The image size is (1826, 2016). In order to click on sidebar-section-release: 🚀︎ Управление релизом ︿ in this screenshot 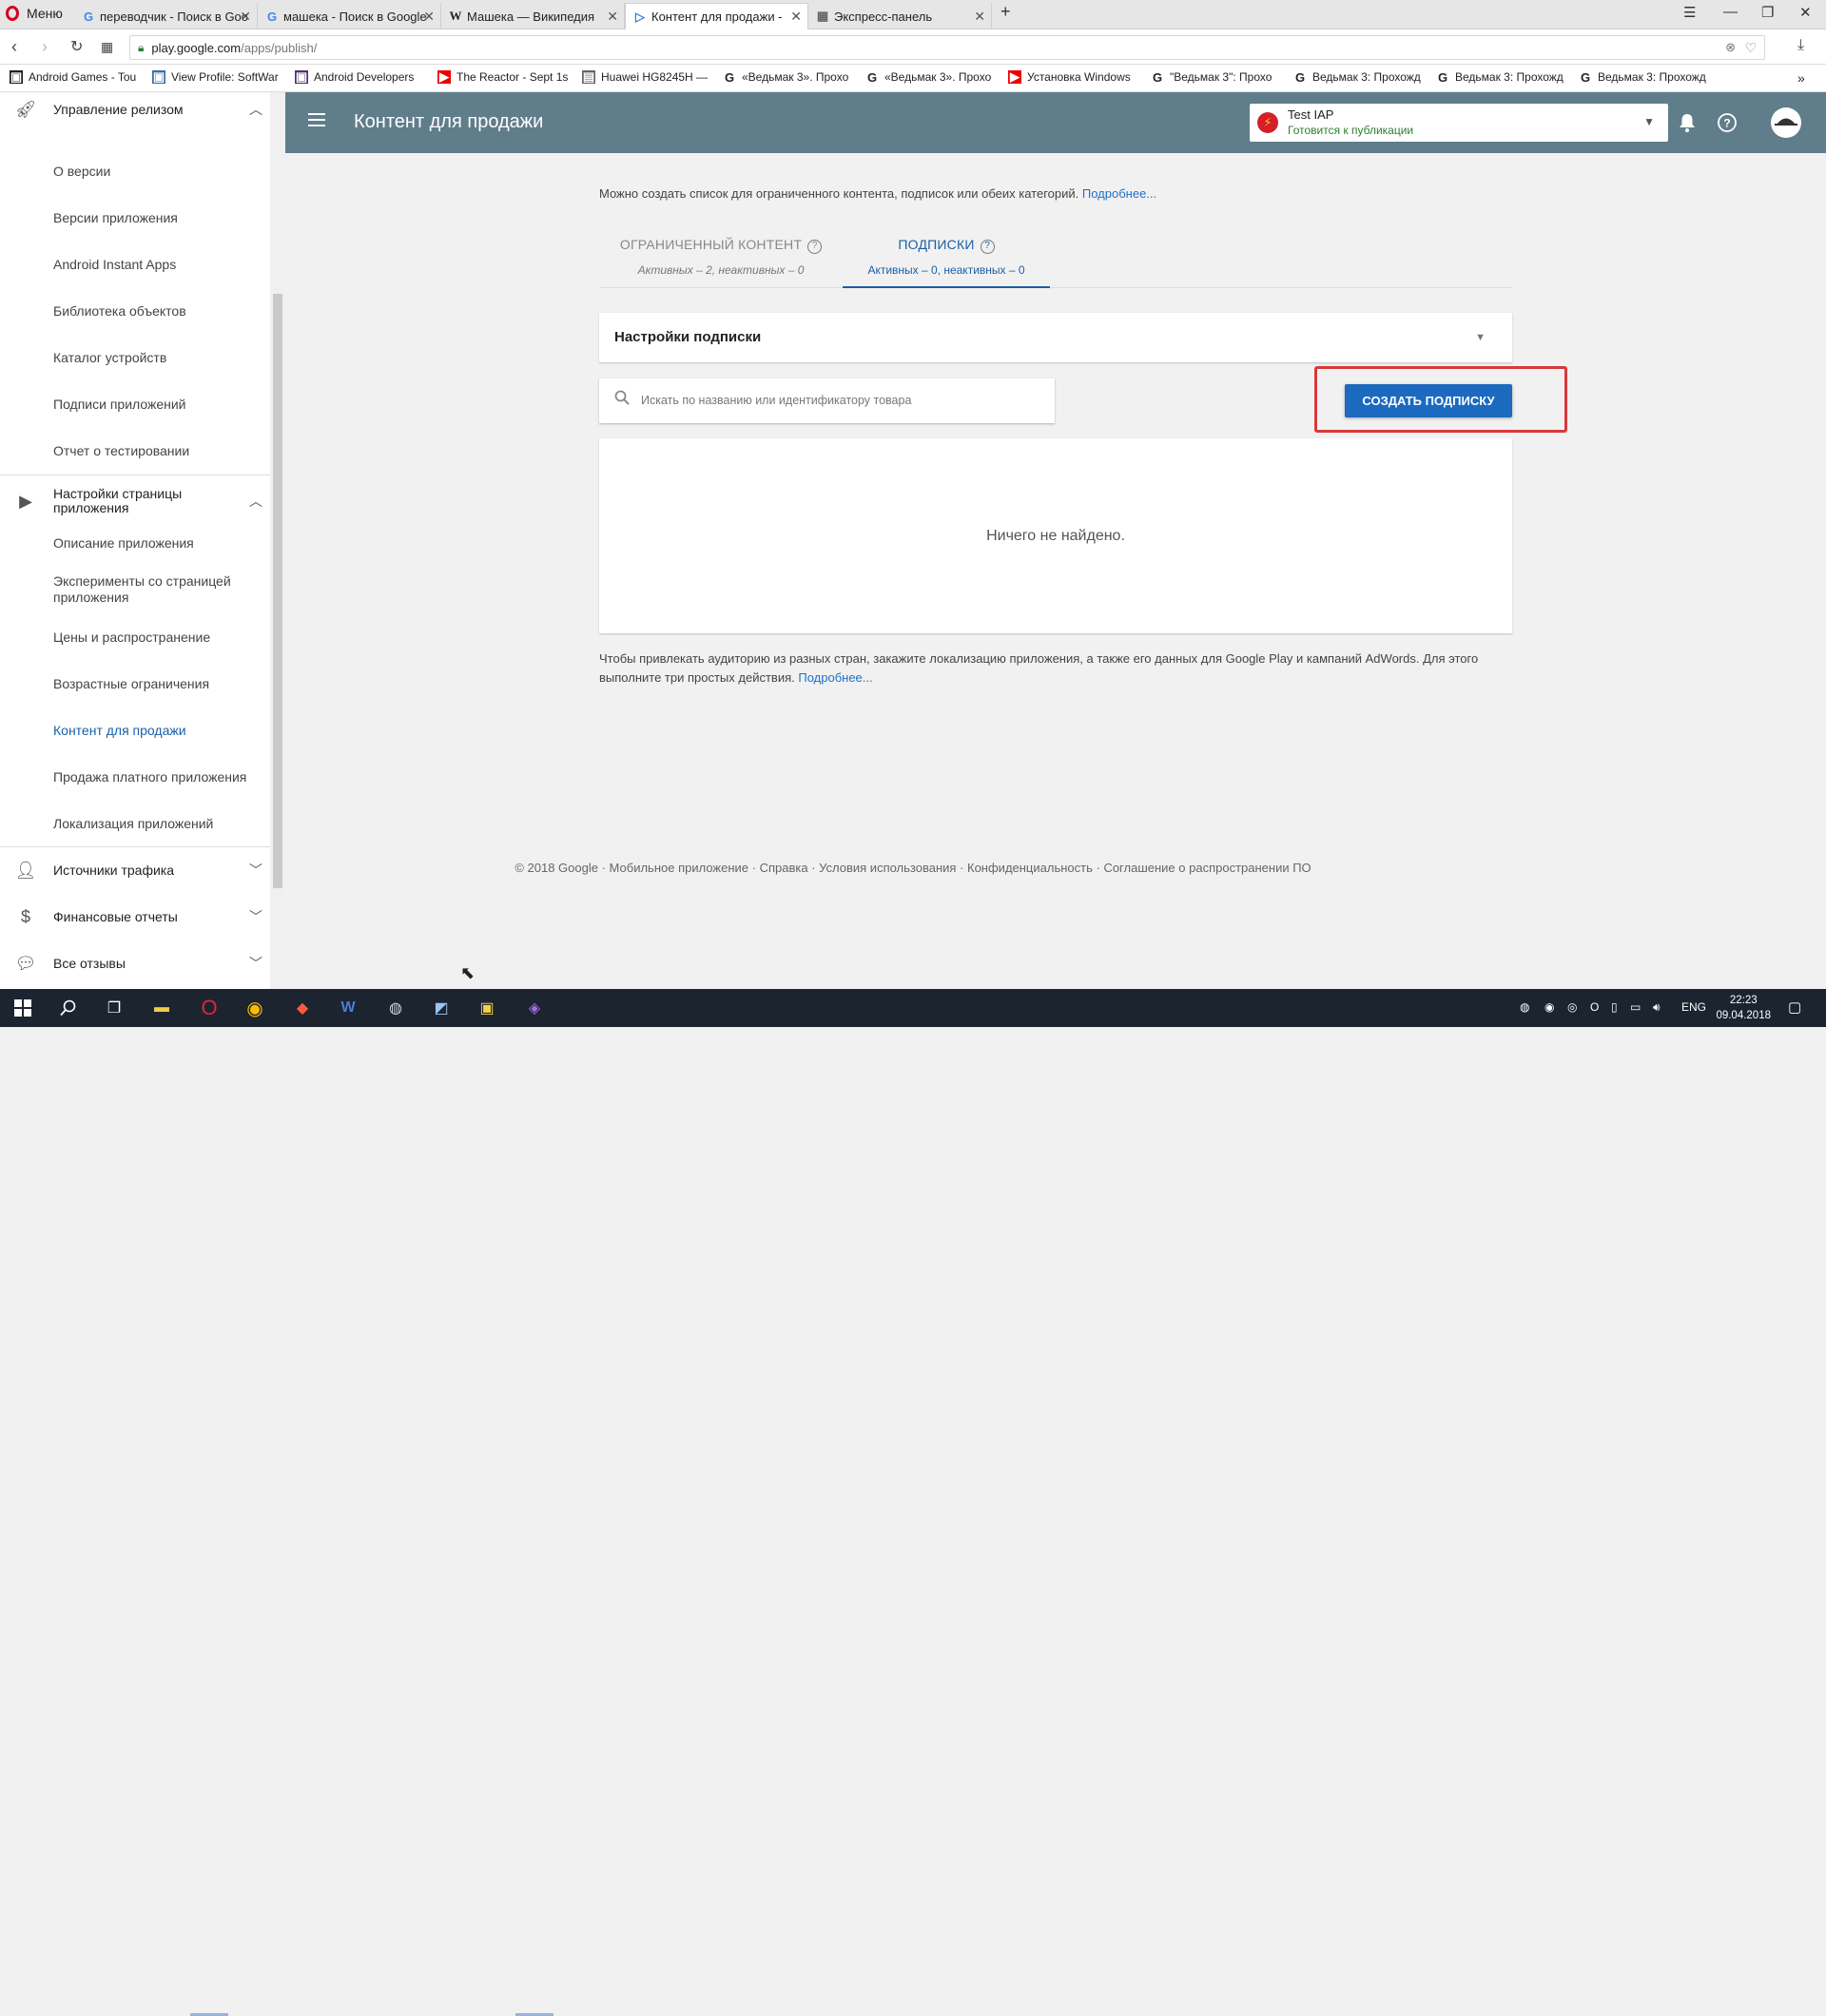, I will do `click(136, 109)`.